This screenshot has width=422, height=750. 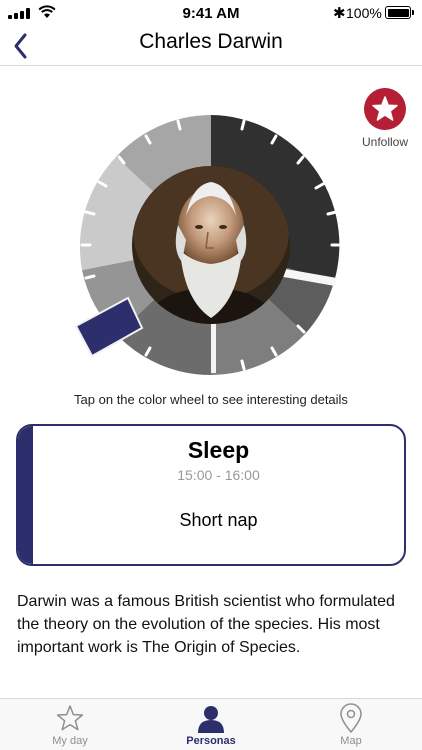 What do you see at coordinates (385, 142) in the screenshot?
I see `unfollow-label: Unfollow` at bounding box center [385, 142].